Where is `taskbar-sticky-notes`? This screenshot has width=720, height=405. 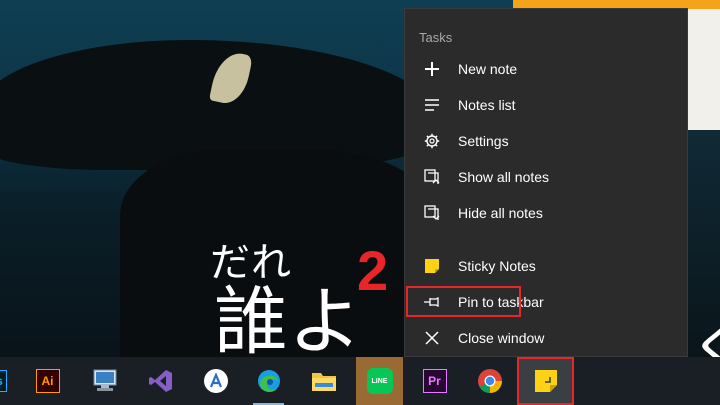
taskbar-sticky-notes is located at coordinates (545, 381).